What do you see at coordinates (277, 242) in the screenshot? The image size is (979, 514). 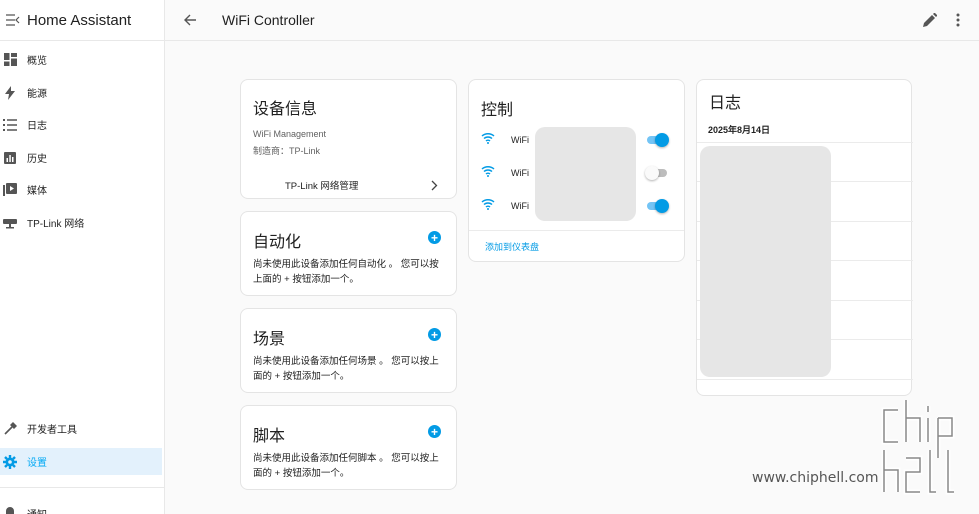 I see `automation-title: 自动化` at bounding box center [277, 242].